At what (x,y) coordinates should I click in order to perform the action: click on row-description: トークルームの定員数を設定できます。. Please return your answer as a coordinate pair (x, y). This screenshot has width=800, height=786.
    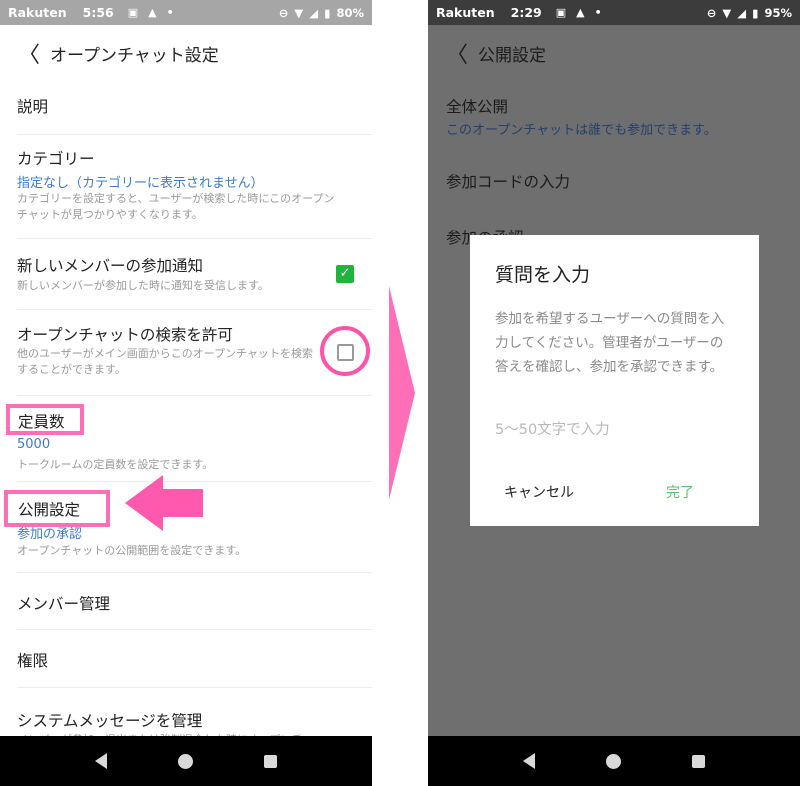
    Looking at the image, I should click on (115, 464).